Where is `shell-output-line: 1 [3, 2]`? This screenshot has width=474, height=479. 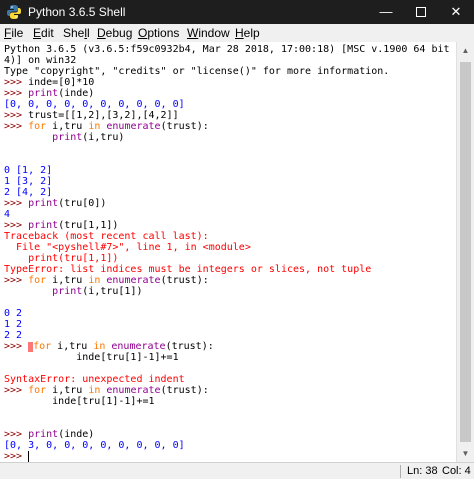
shell-output-line: 1 [3, 2] is located at coordinates (28, 181).